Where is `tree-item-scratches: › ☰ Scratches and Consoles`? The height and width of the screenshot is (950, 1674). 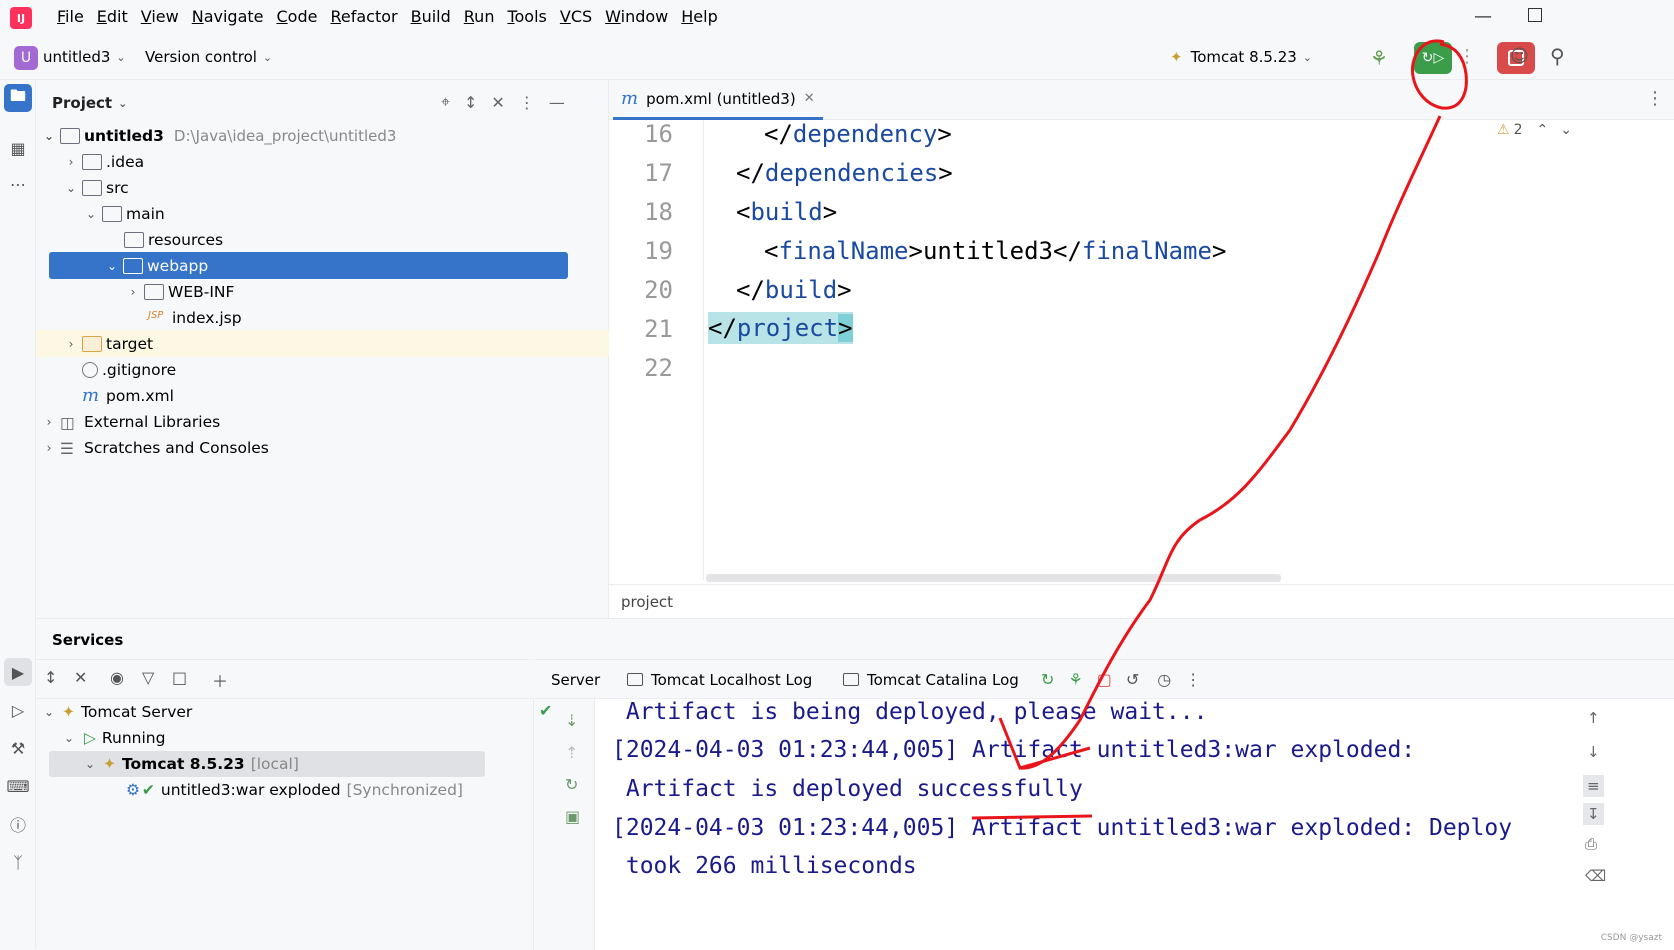 tree-item-scratches: › ☰ Scratches and Consoles is located at coordinates (322, 447).